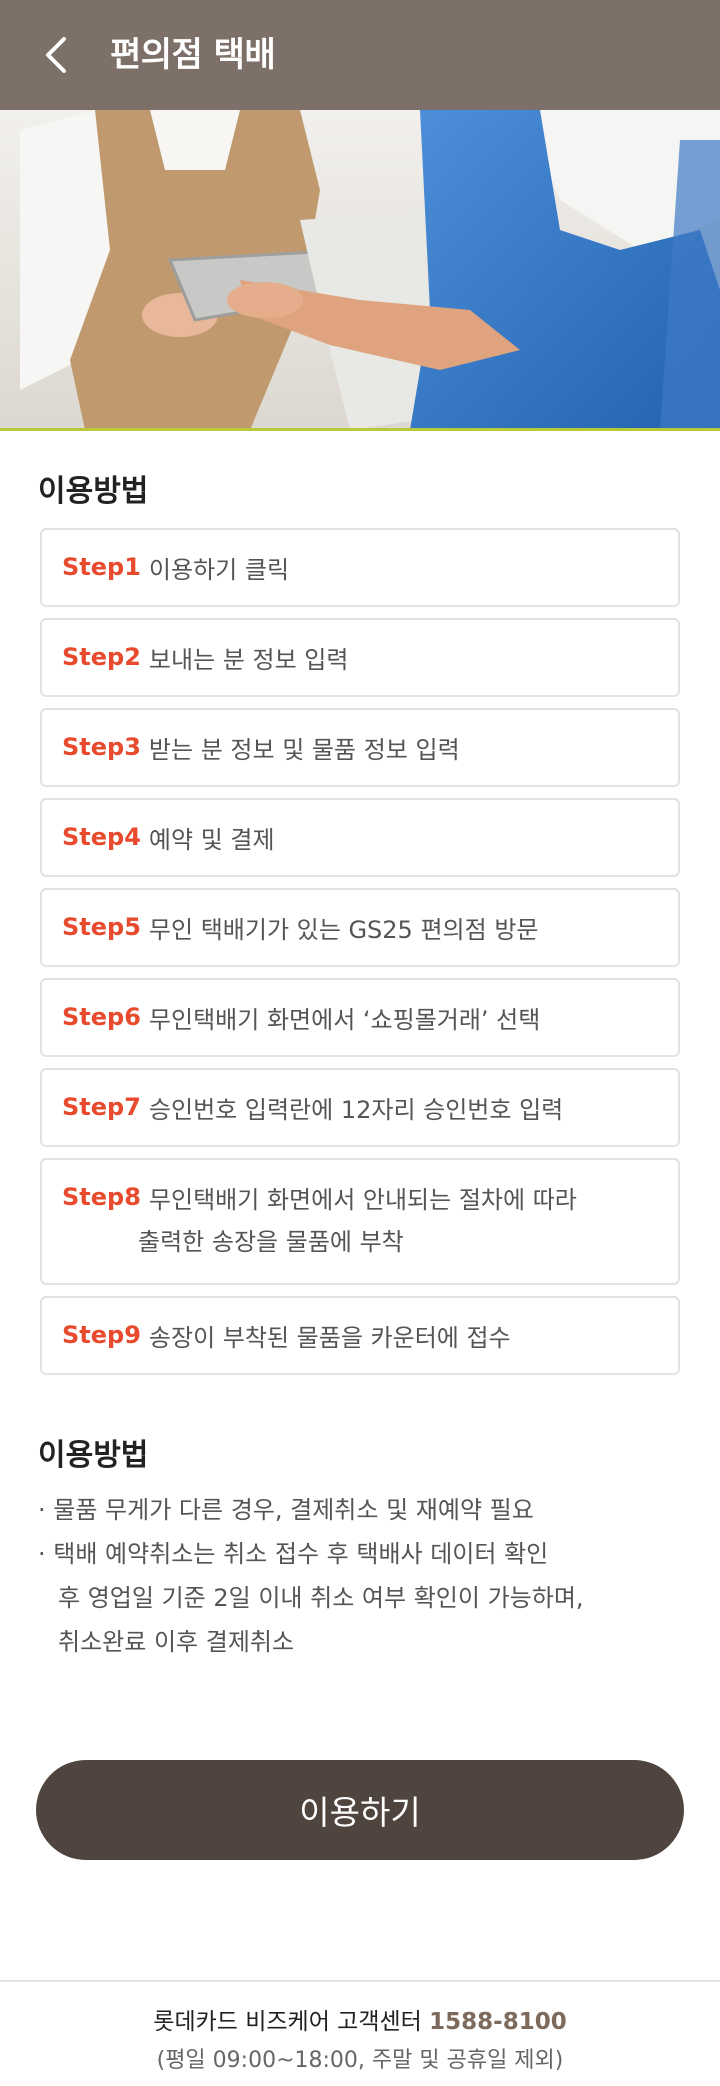  I want to click on step-label: Step1, so click(101, 567).